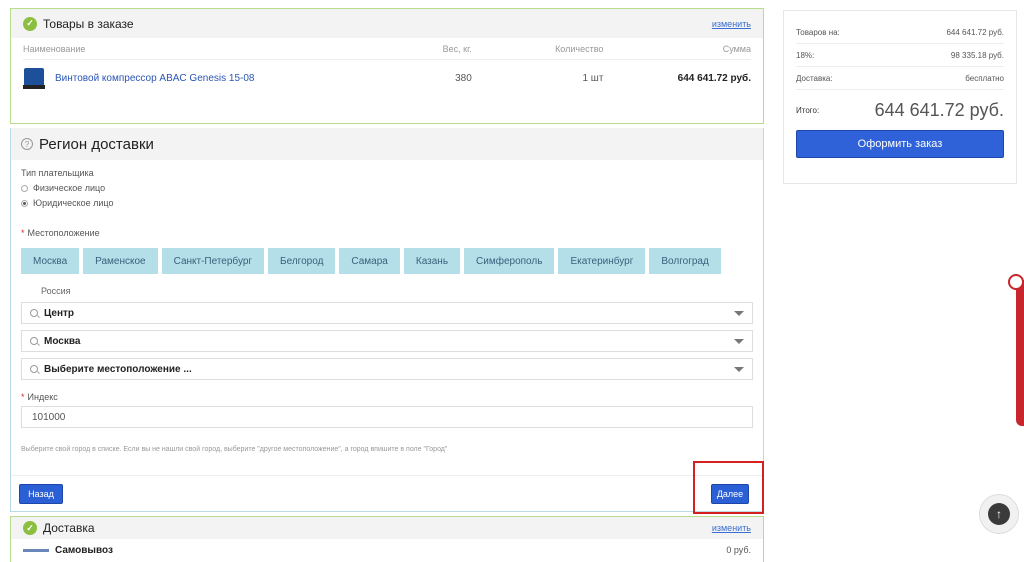 This screenshot has height=562, width=1024. I want to click on summary-total: Итого: 644 641.72 руб., so click(900, 110).